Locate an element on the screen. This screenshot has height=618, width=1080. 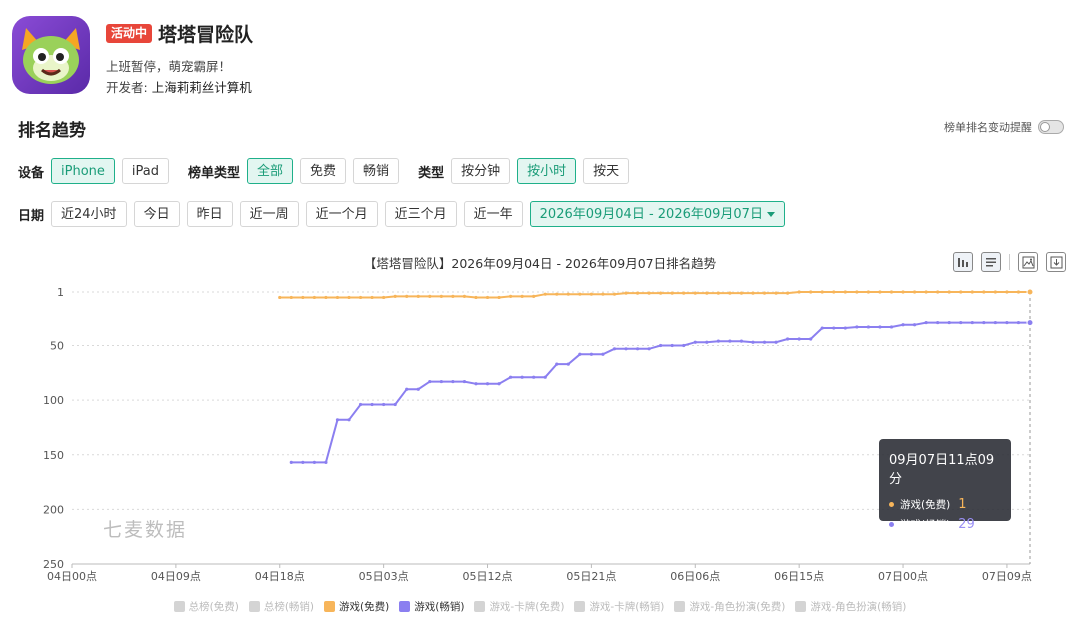
type-day-button: 按天 is located at coordinates (606, 171).